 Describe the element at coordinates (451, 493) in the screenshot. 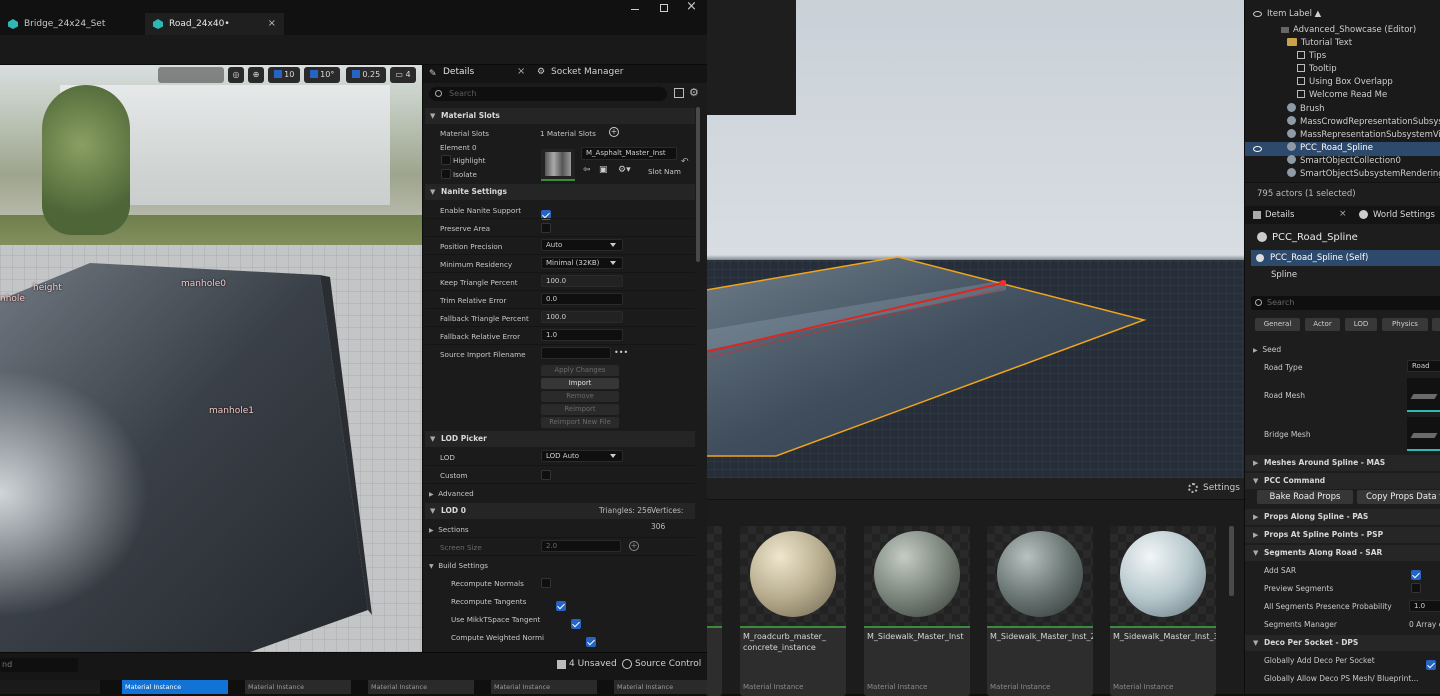

I see `advanced-row: ▶ Advanced` at that location.